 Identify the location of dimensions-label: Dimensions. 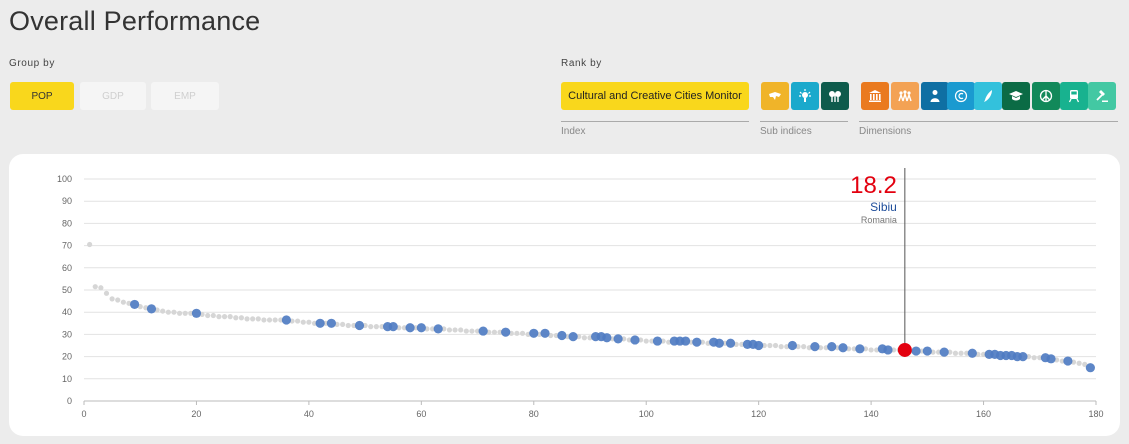
(885, 131).